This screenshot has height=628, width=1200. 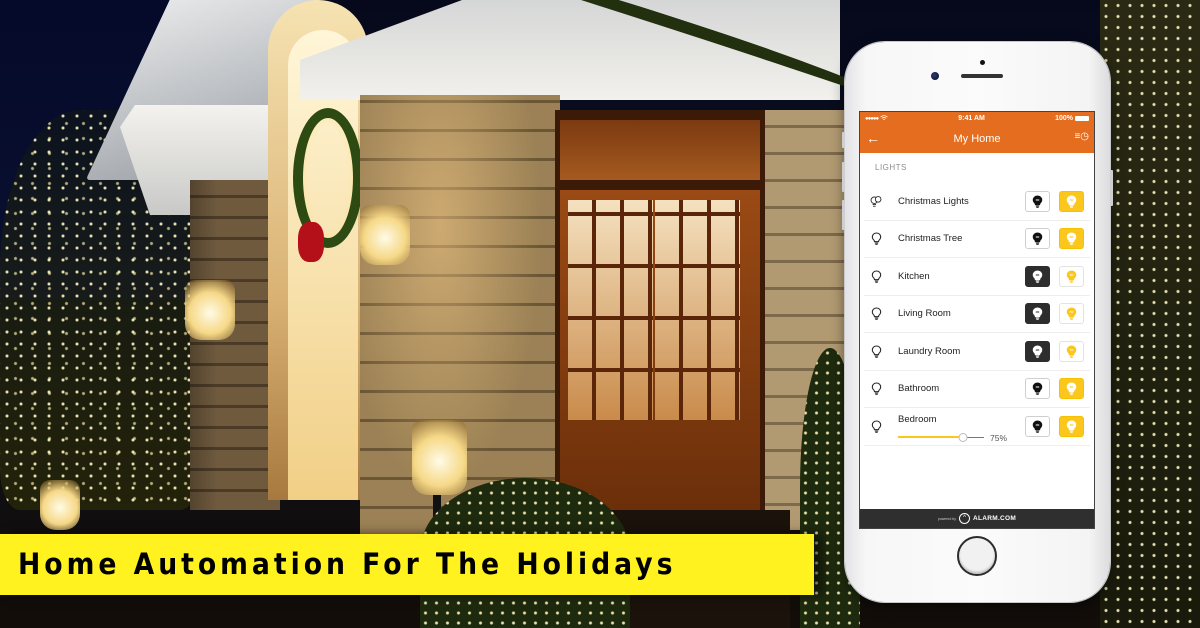 I want to click on light-name: Bathroom, so click(x=919, y=389).